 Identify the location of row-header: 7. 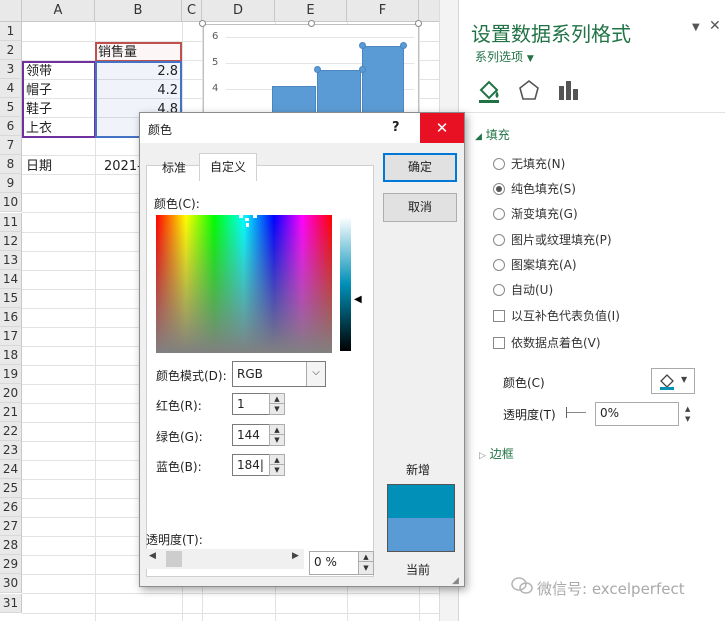
(11, 146).